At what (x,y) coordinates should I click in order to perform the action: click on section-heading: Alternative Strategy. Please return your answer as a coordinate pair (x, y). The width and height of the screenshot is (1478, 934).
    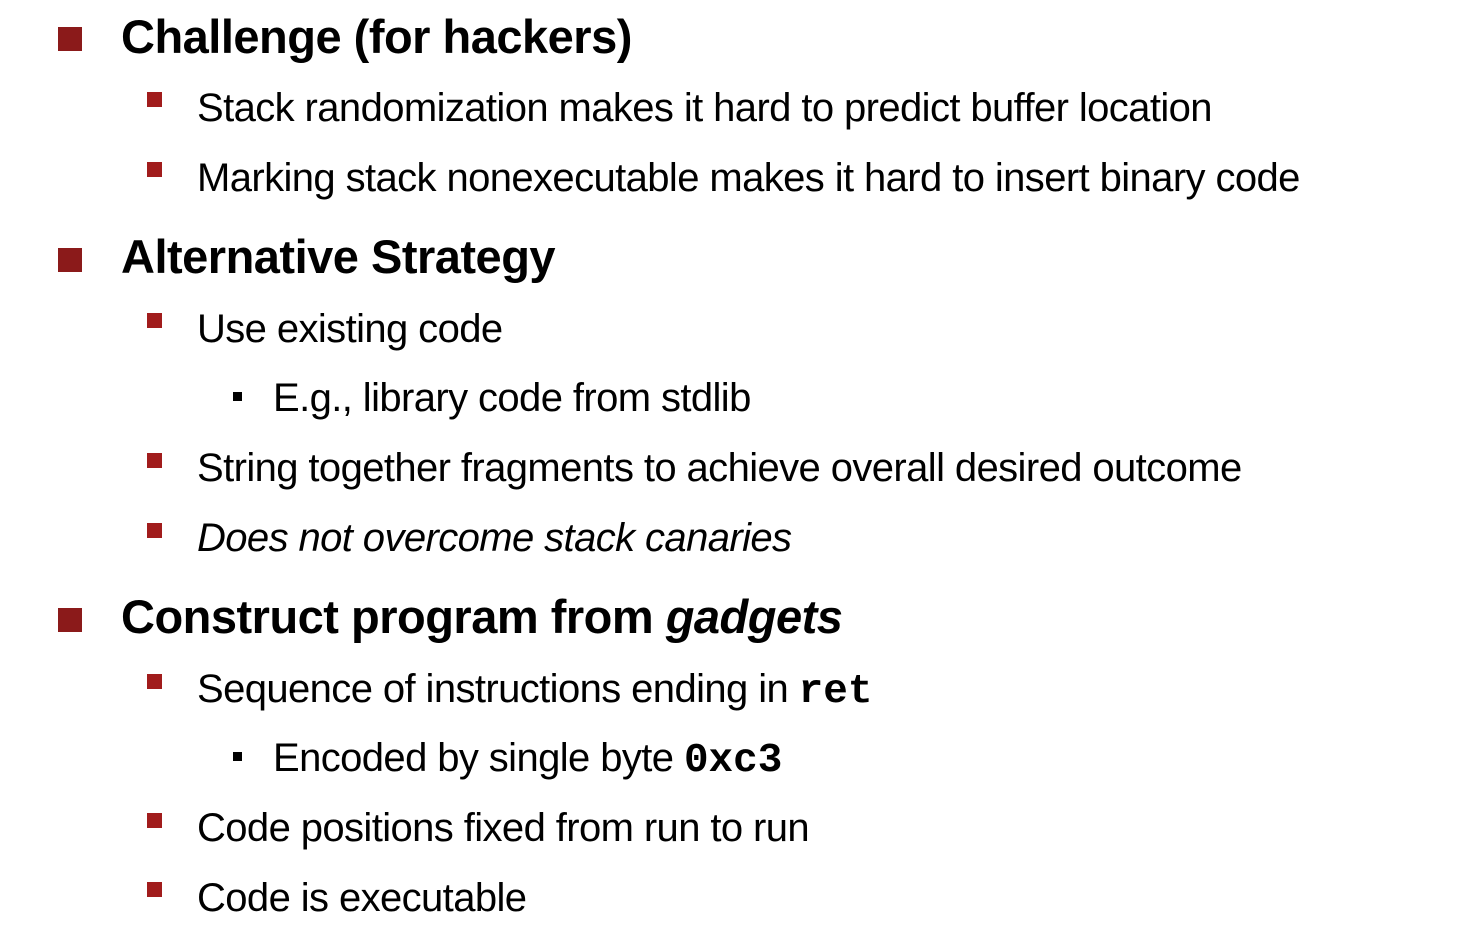
    Looking at the image, I should click on (338, 256).